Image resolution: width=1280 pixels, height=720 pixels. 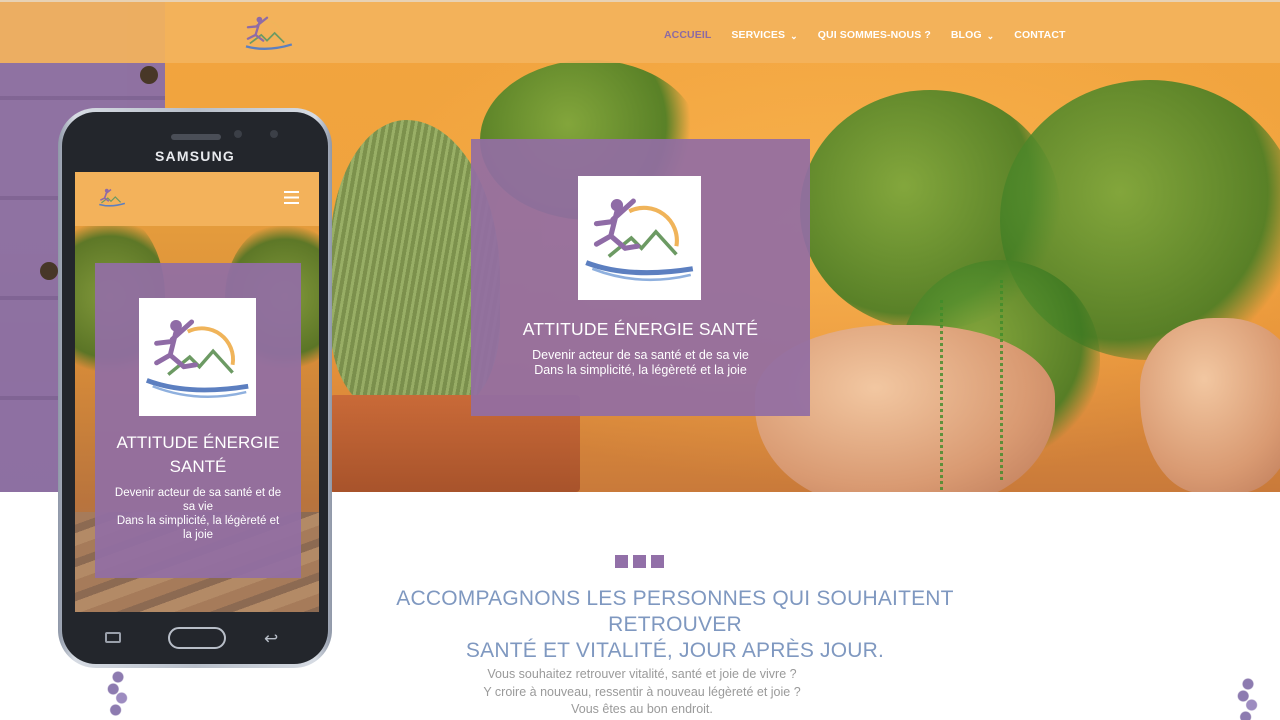 I want to click on nav-contact: CONTACT, so click(x=1039, y=35).